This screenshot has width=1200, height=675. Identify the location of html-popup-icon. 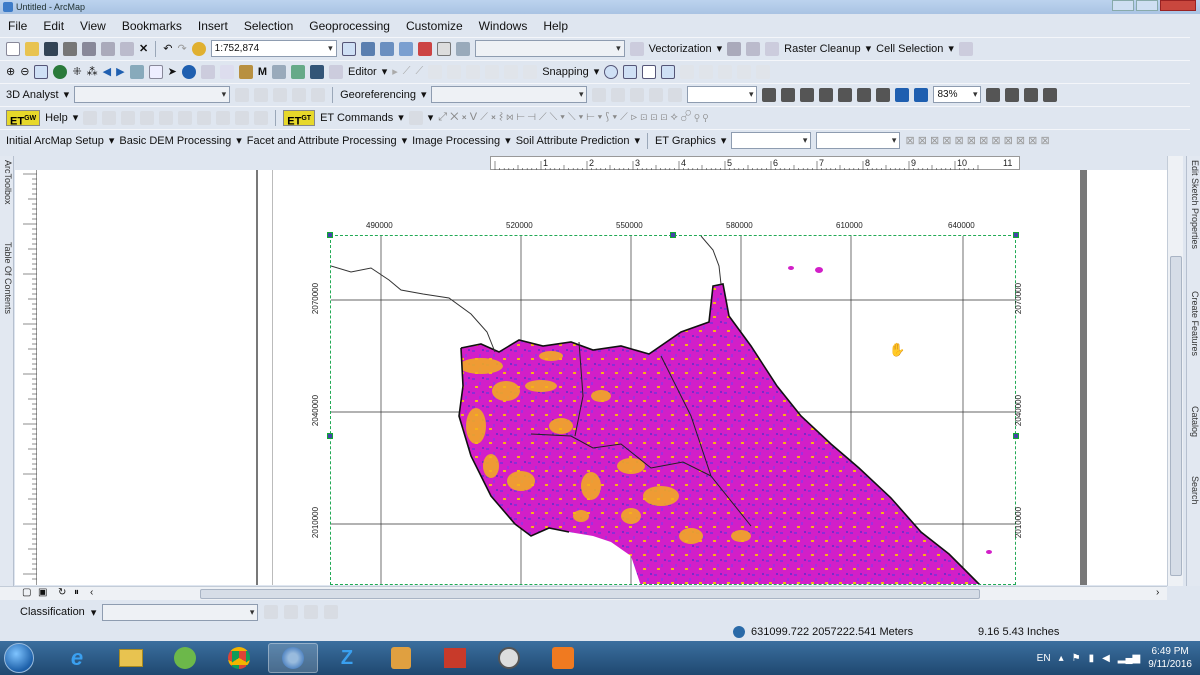
(226, 71).